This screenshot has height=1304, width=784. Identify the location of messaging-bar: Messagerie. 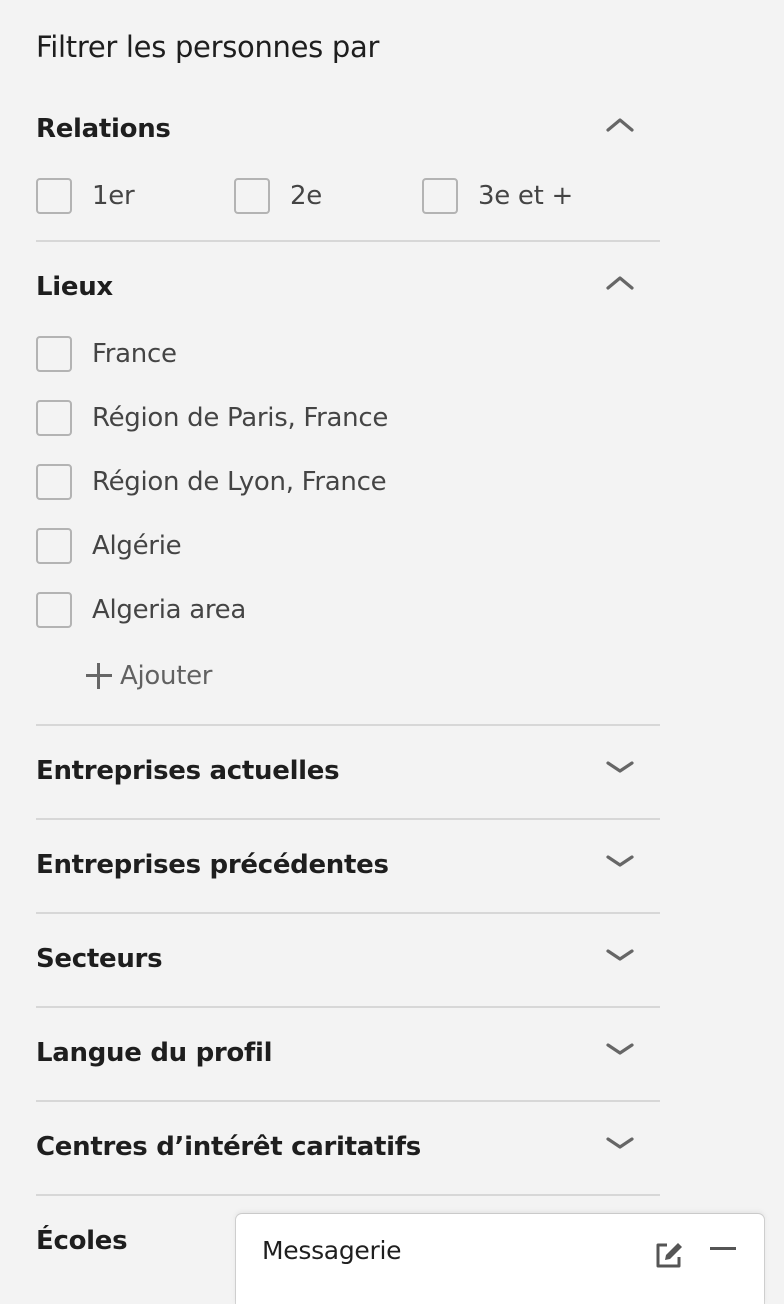
(500, 1259).